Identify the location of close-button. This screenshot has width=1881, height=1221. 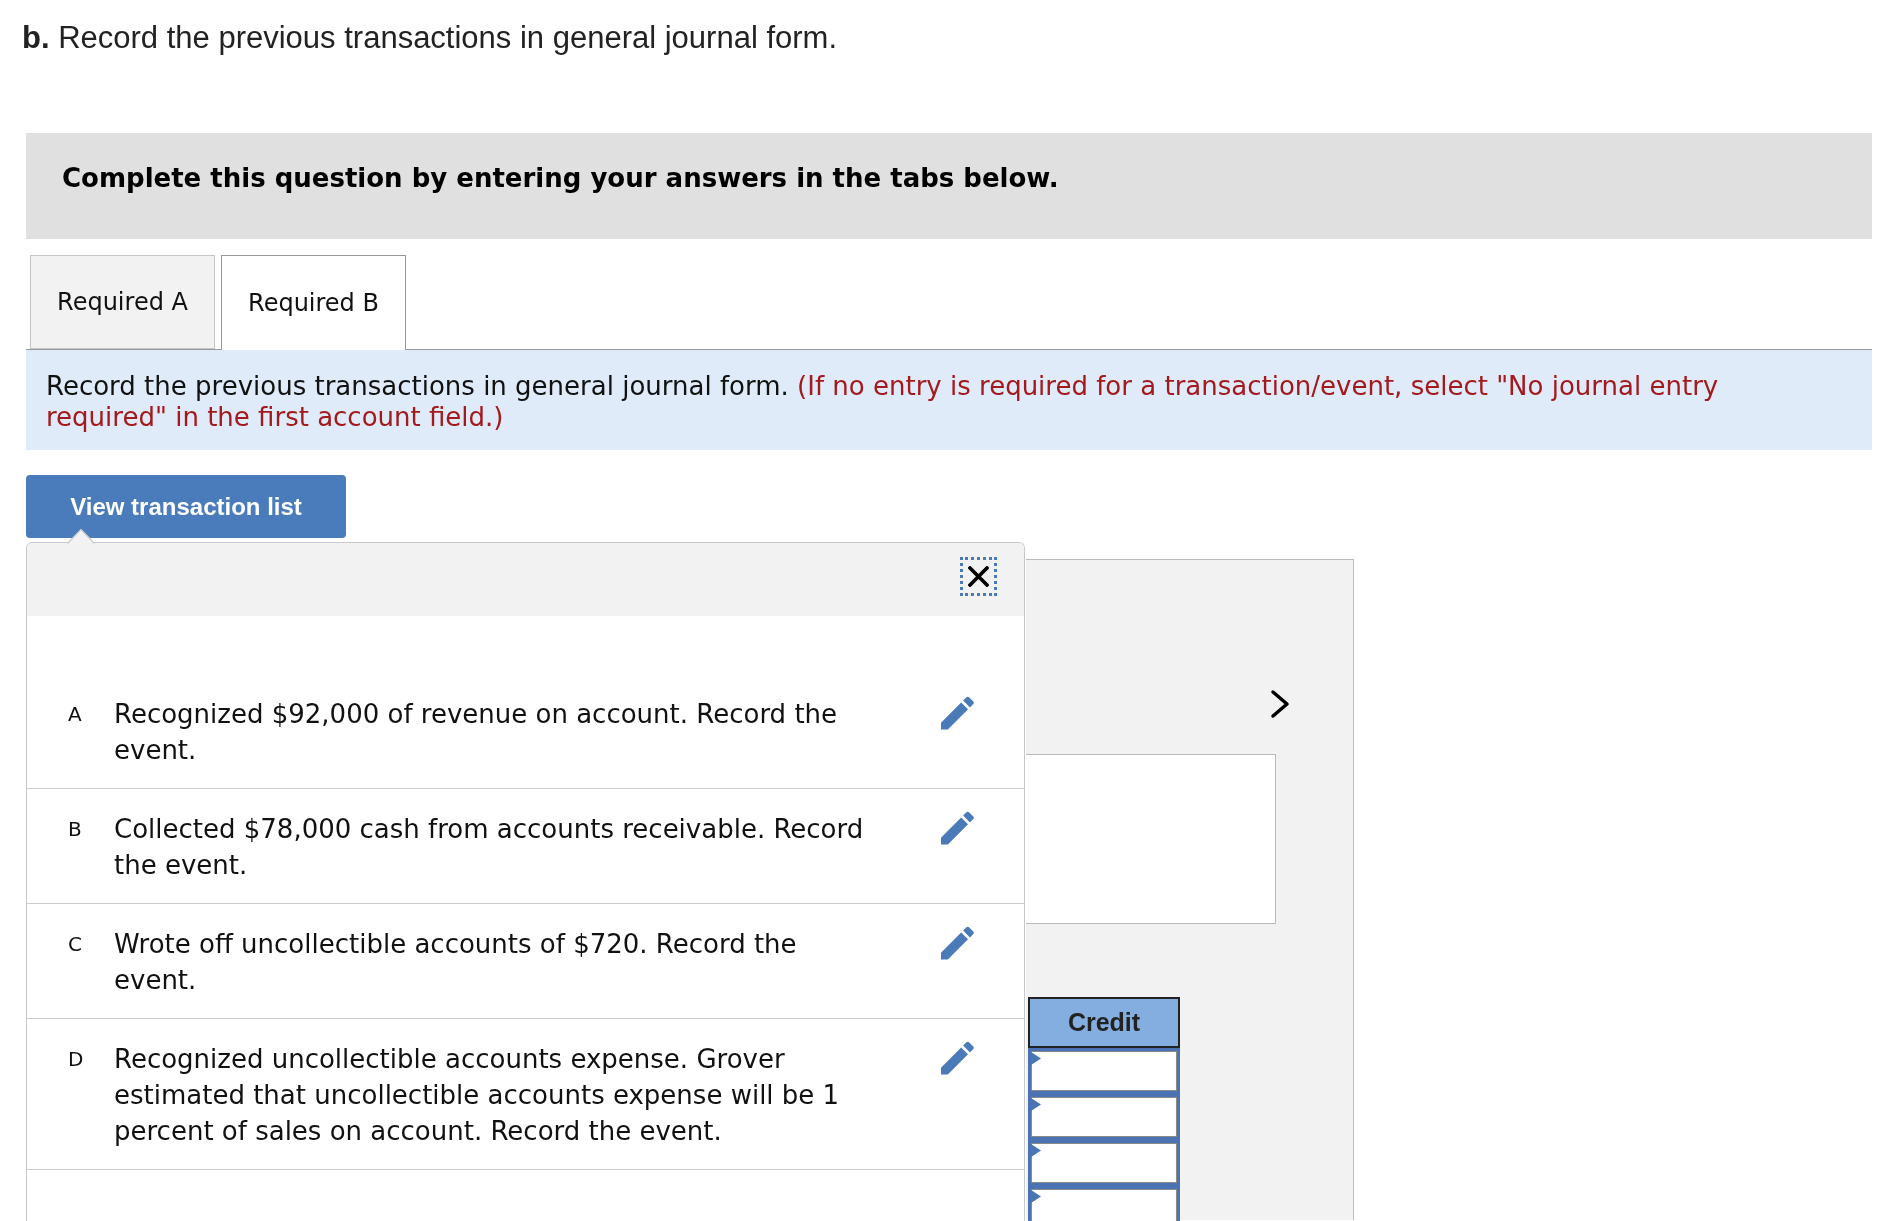
(978, 576).